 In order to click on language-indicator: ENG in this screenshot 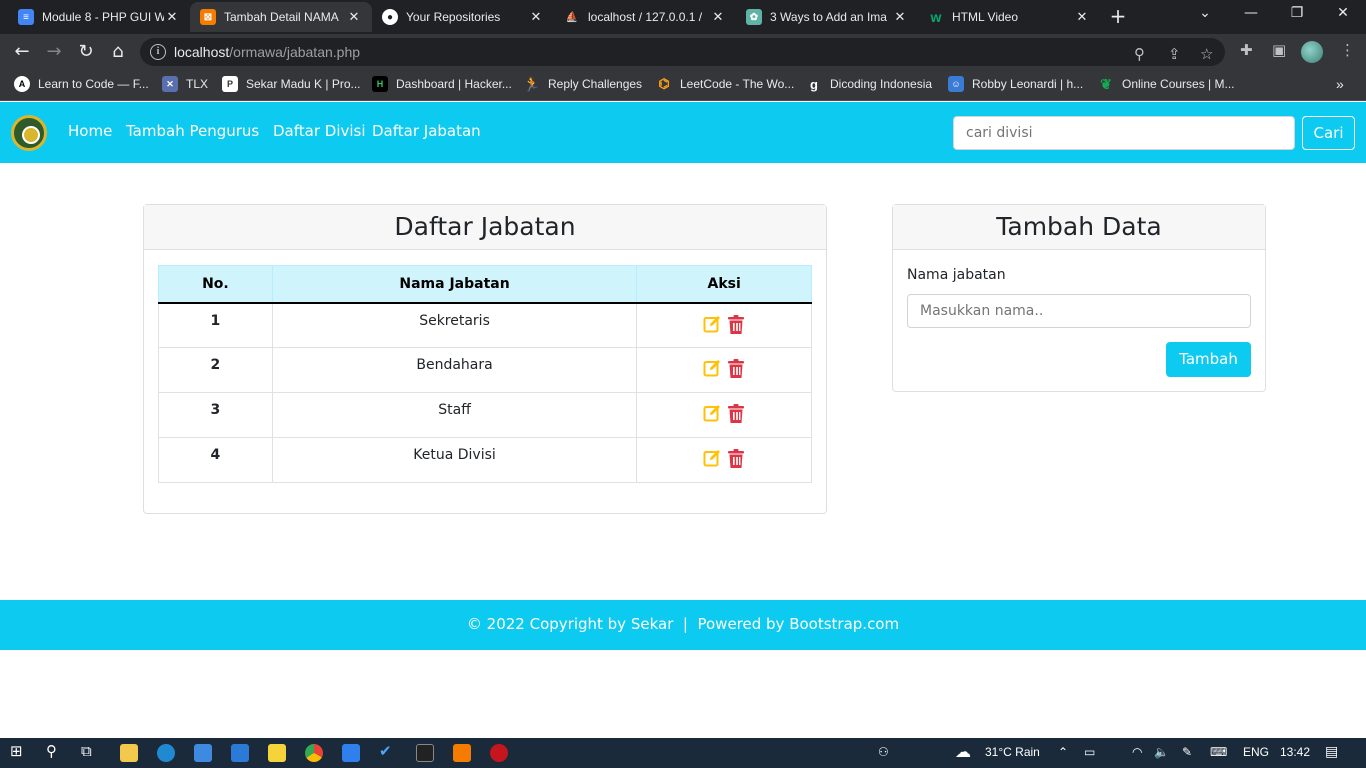, I will do `click(1256, 752)`.